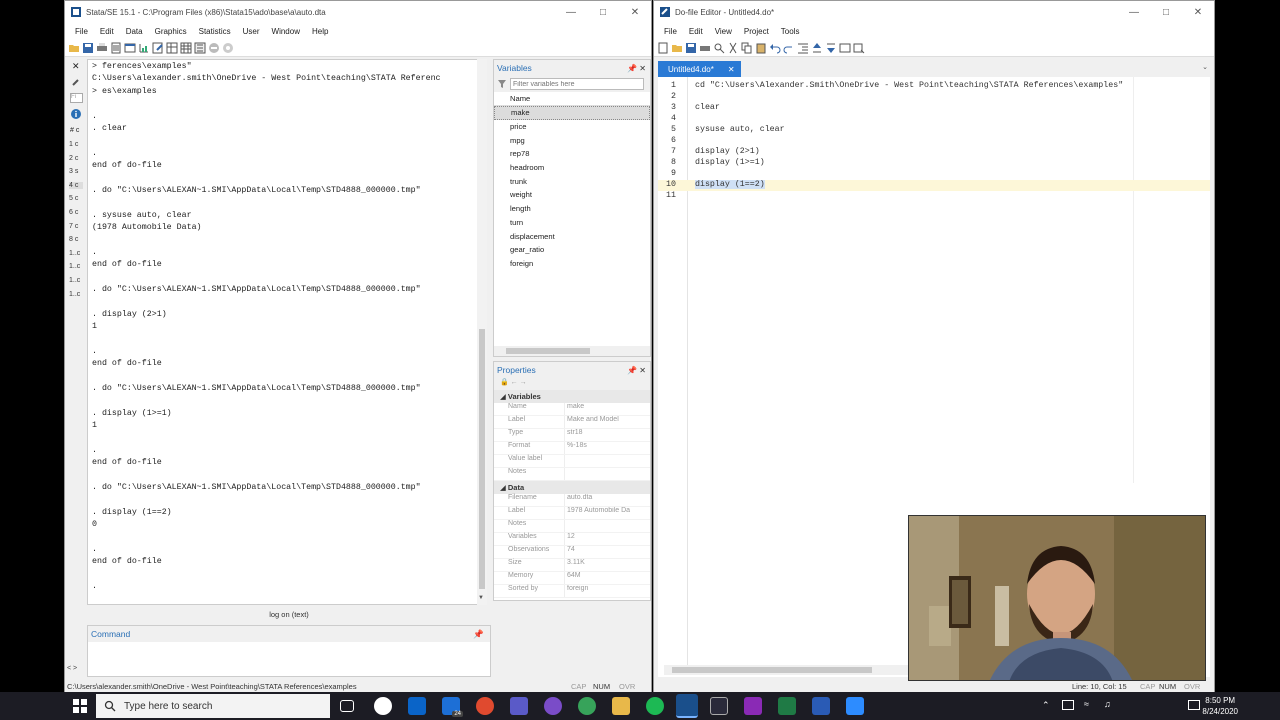  What do you see at coordinates (482, 332) in the screenshot?
I see `results-scrollbar: ▼` at bounding box center [482, 332].